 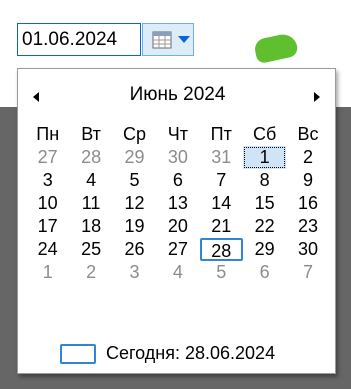 What do you see at coordinates (90, 203) in the screenshot?
I see `calendar-day: 11` at bounding box center [90, 203].